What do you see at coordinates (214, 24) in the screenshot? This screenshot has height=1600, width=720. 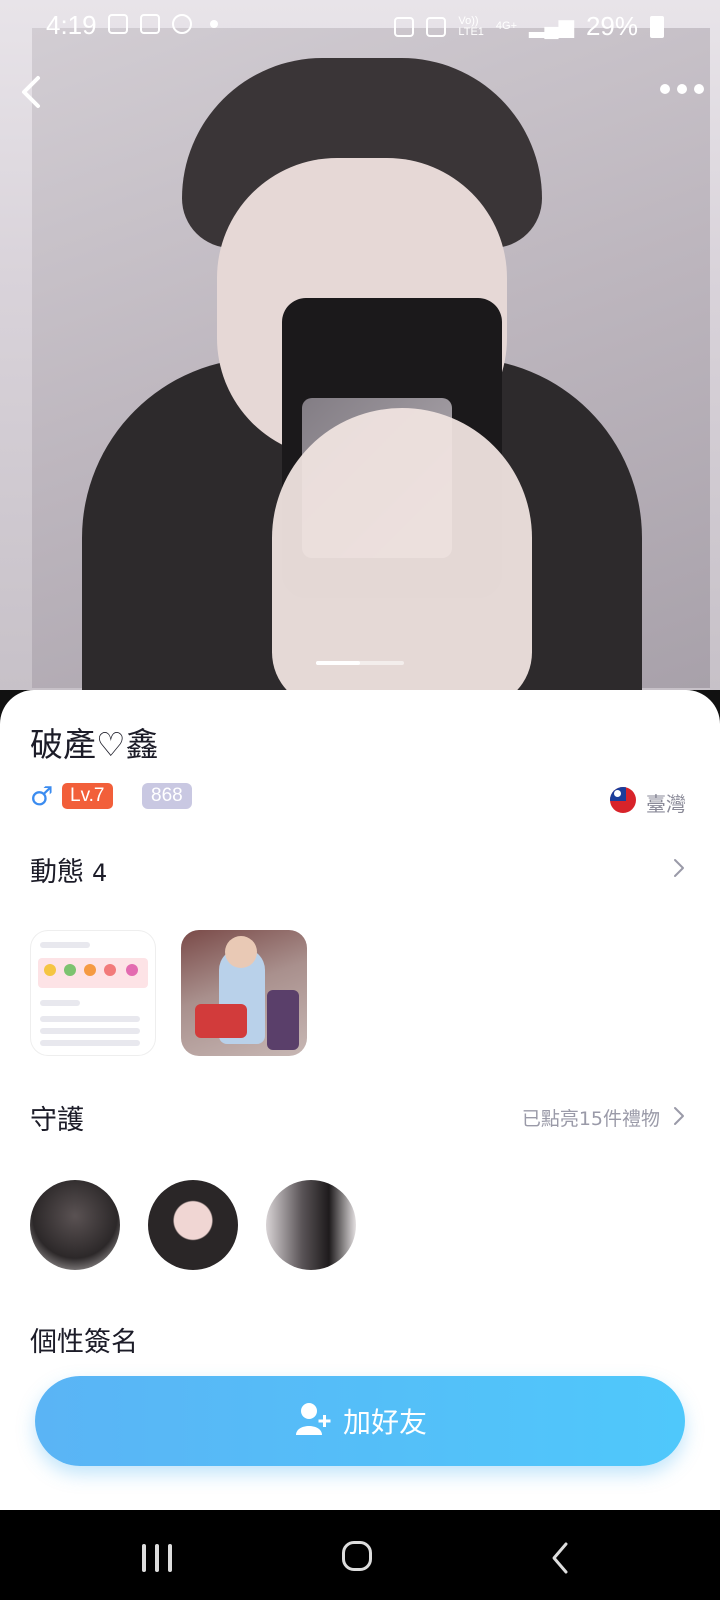 I see `more-notifications-icon` at bounding box center [214, 24].